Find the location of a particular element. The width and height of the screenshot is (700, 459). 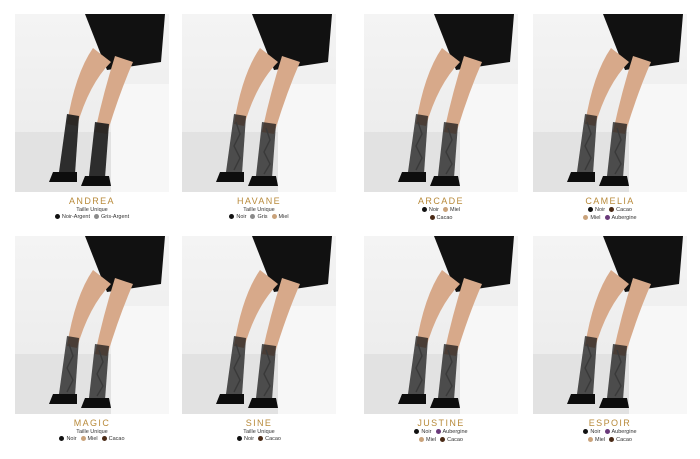

color-option: Gris is located at coordinates (259, 217).